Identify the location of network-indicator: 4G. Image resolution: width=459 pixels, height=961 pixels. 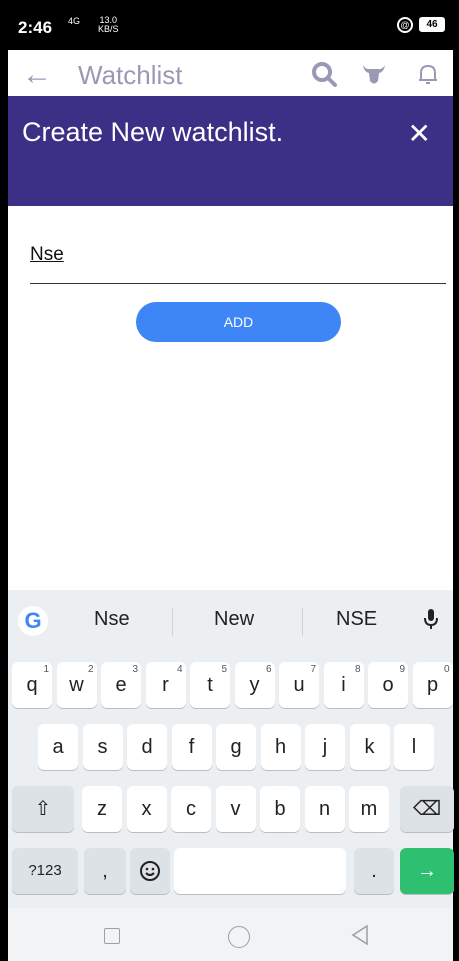
(74, 21).